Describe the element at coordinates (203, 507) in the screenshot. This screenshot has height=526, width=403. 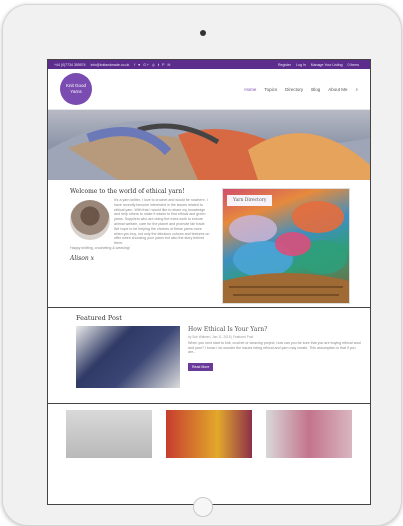
I see `home-button` at that location.